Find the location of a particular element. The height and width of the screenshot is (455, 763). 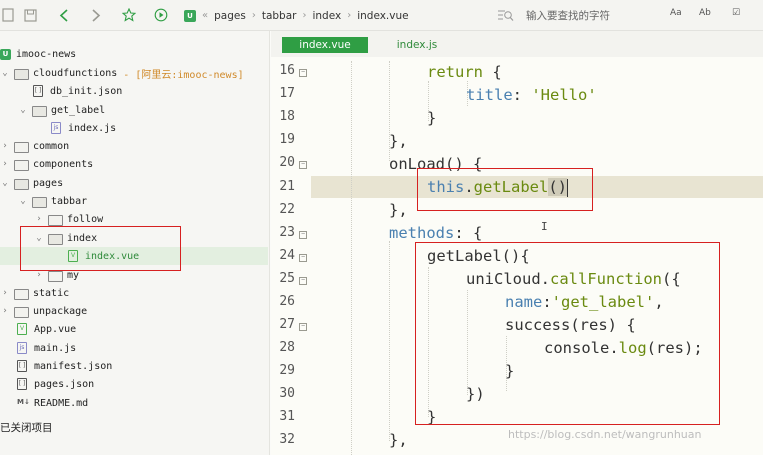

tree-item-app-vue: V App.vue is located at coordinates (134, 329).